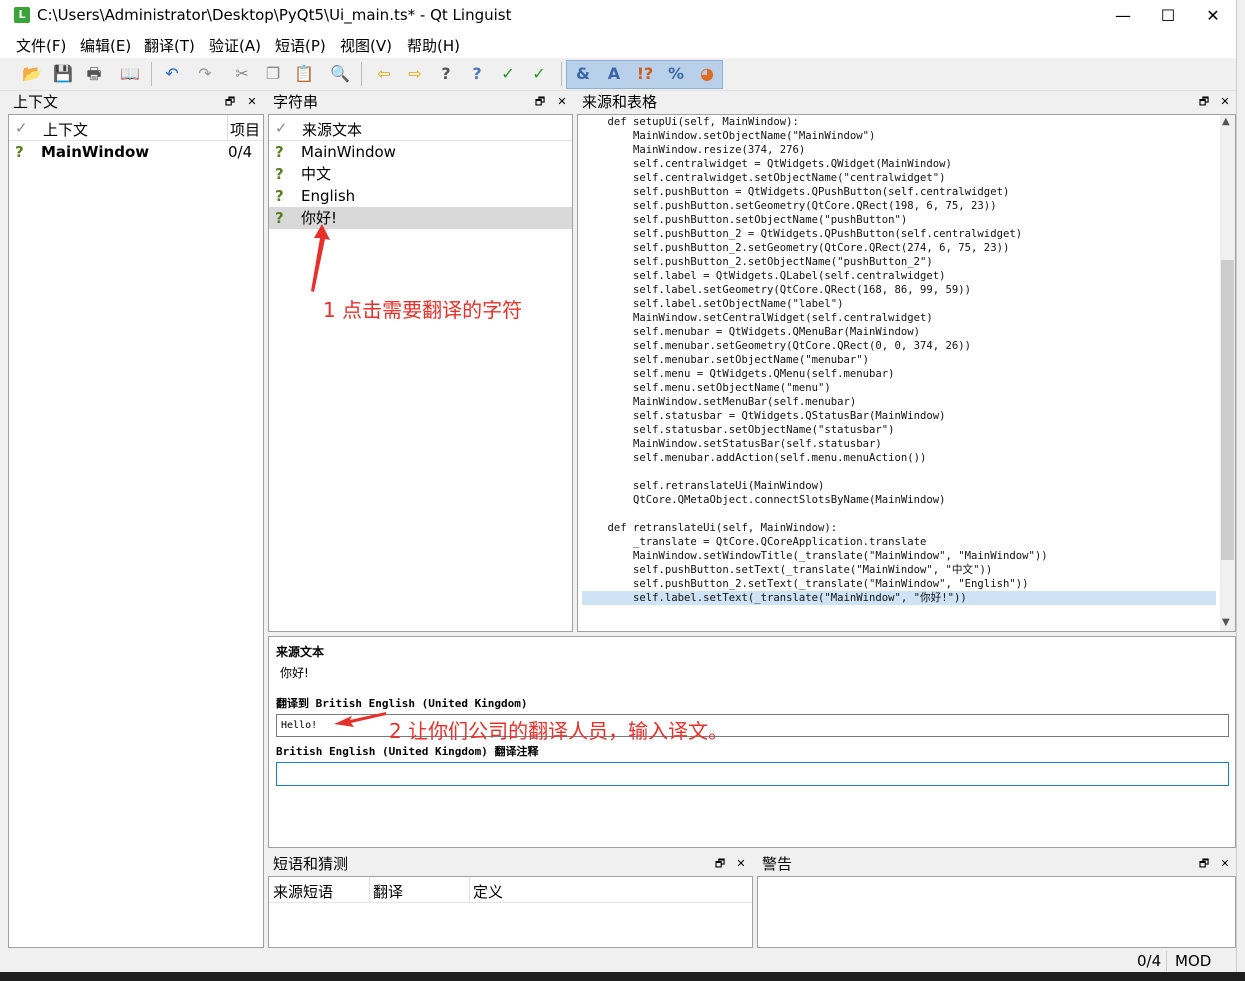 The width and height of the screenshot is (1245, 981). I want to click on menu-translate: 翻译(T), so click(169, 45).